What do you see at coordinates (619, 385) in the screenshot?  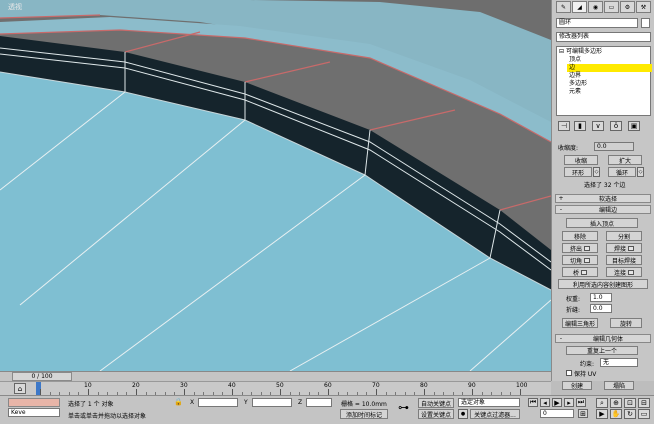 I see `collapse-button: 塌陷` at bounding box center [619, 385].